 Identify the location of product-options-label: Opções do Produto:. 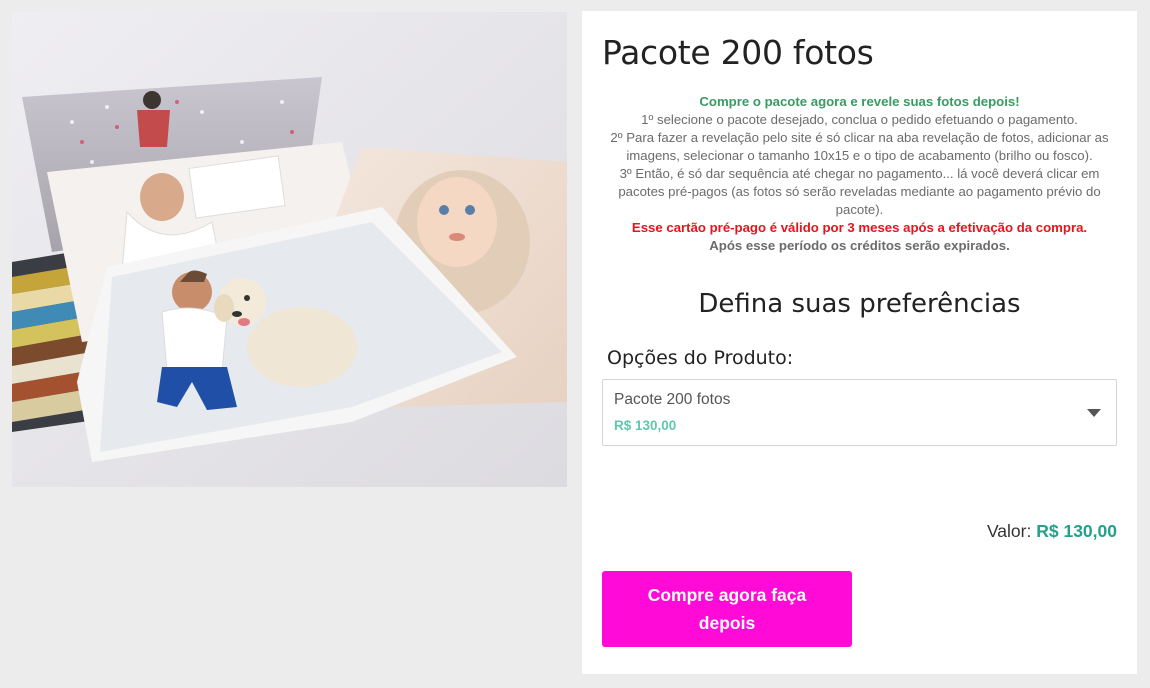
(700, 358).